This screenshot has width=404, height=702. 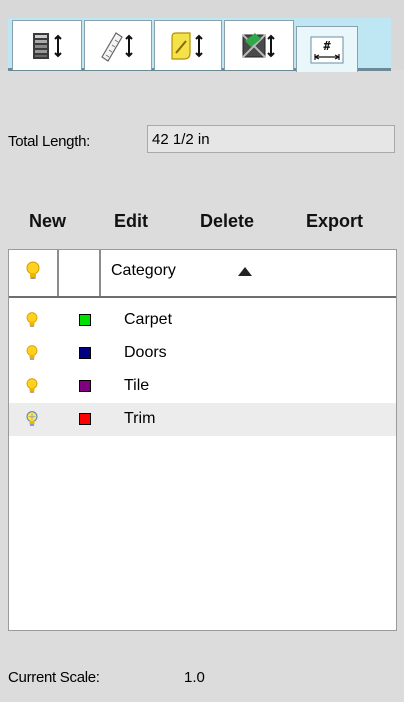 I want to click on list-item: Doors, so click(x=202, y=353).